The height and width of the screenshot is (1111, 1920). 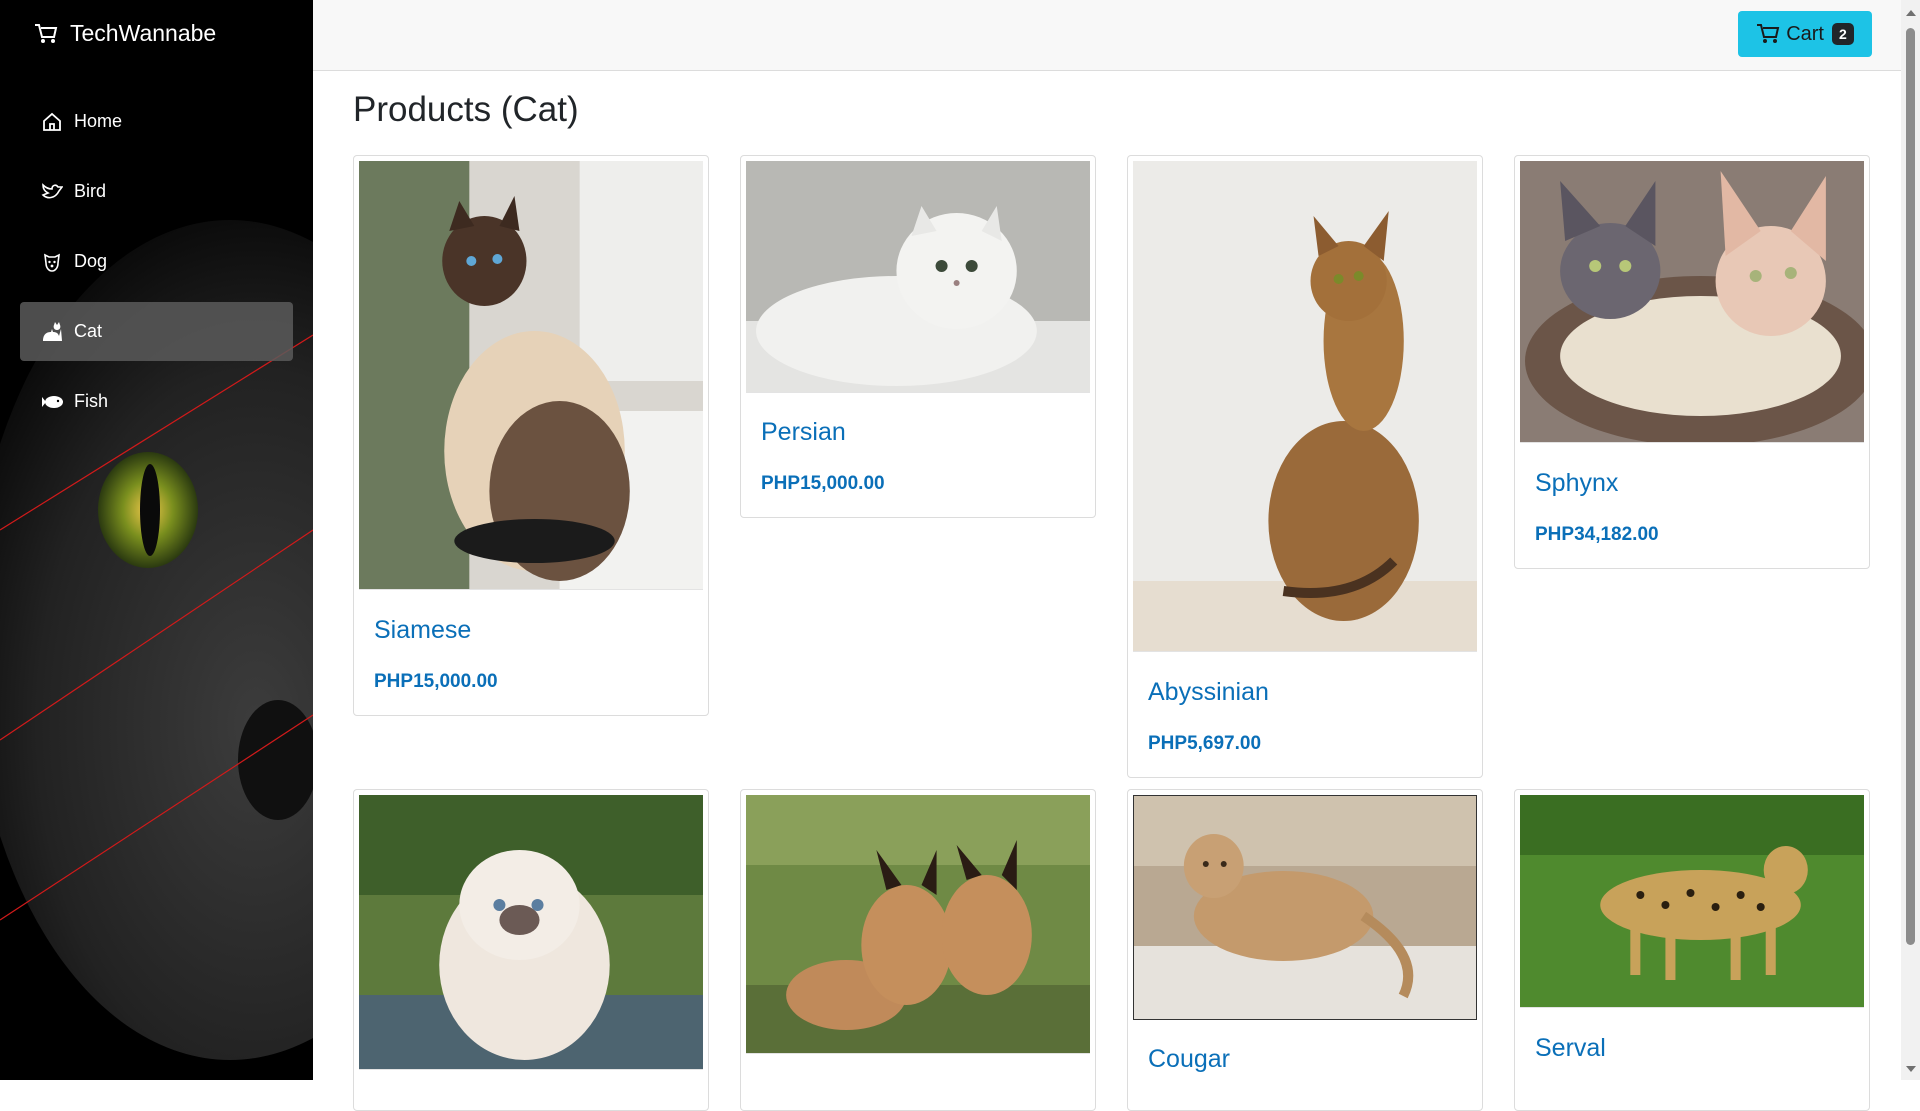 What do you see at coordinates (156, 191) in the screenshot?
I see `sidebar-item-bird: Bird` at bounding box center [156, 191].